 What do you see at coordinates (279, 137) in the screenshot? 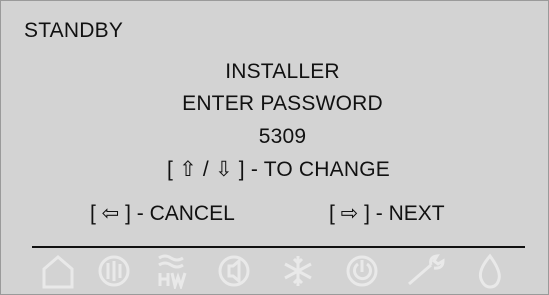
I see `password-value: 5309` at bounding box center [279, 137].